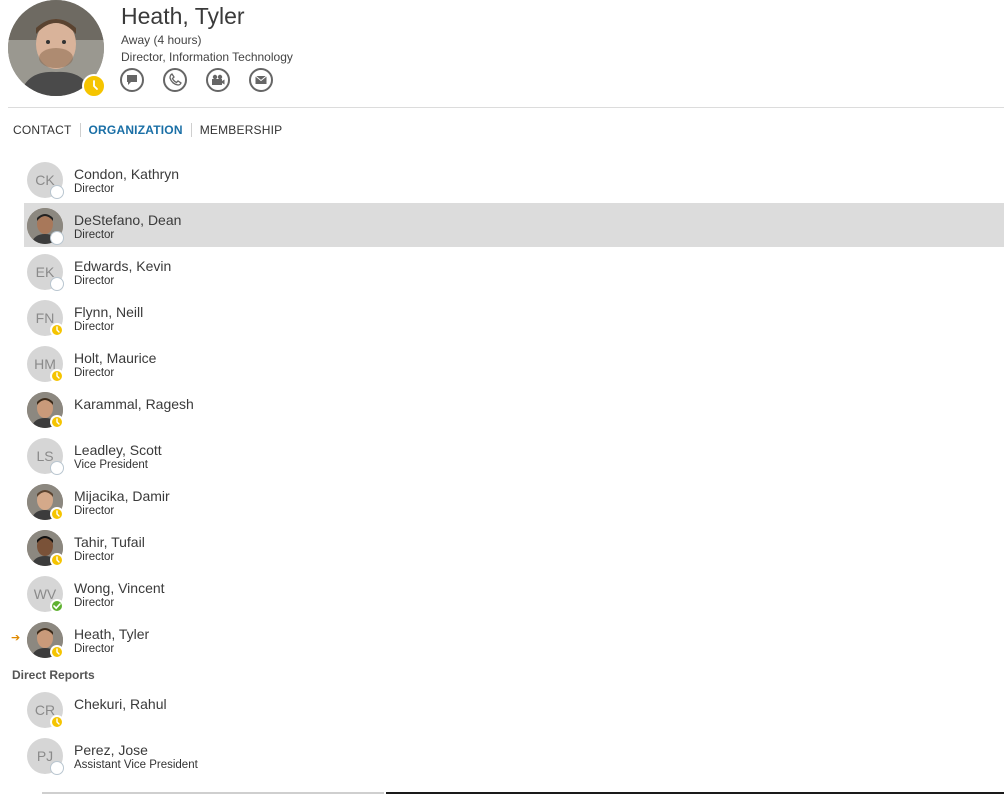 This screenshot has height=795, width=1004. What do you see at coordinates (514, 709) in the screenshot?
I see `list-item: CR Chekuri, Rahul` at bounding box center [514, 709].